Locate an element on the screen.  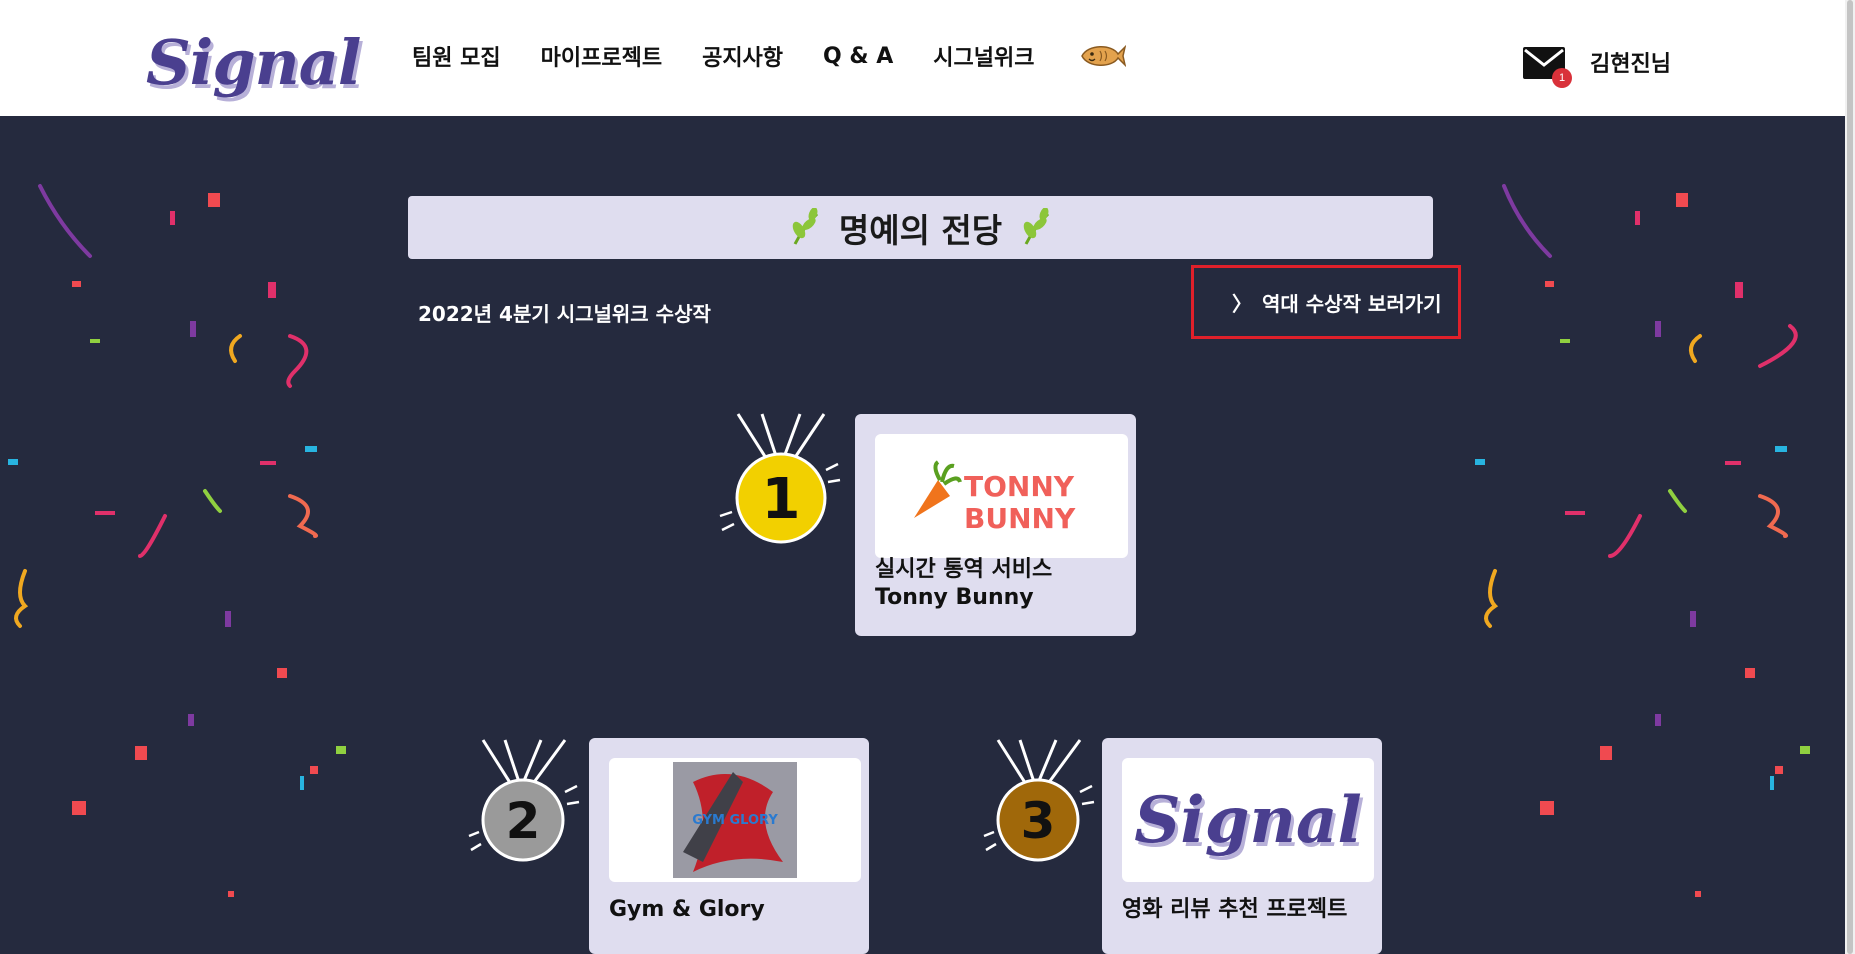
winner-card-image: GYM GLORY is located at coordinates (735, 820).